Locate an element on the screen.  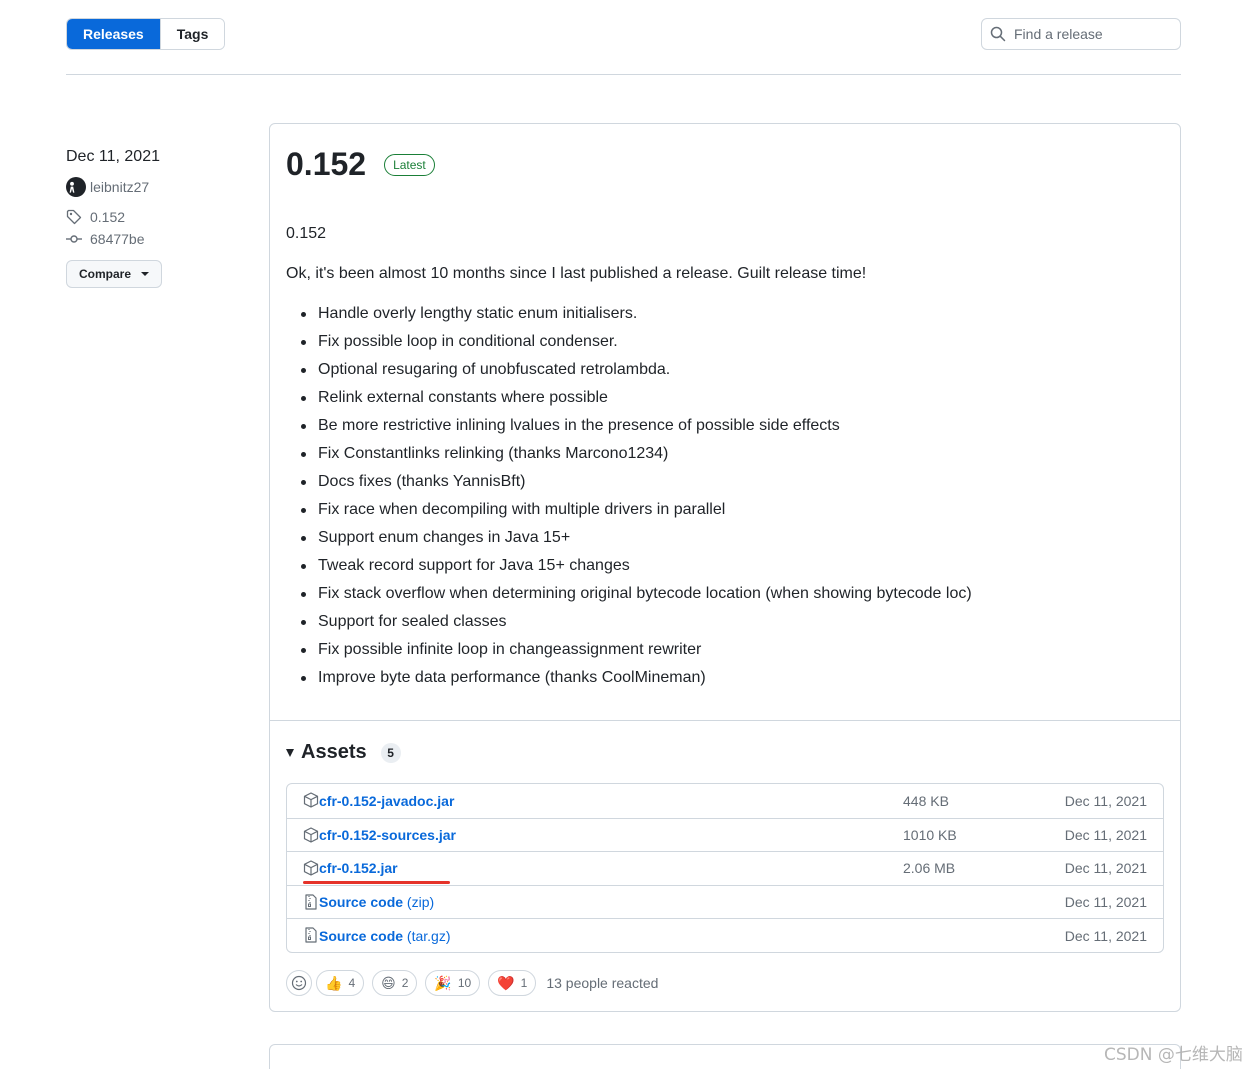
smiley-icon is located at coordinates (299, 983).